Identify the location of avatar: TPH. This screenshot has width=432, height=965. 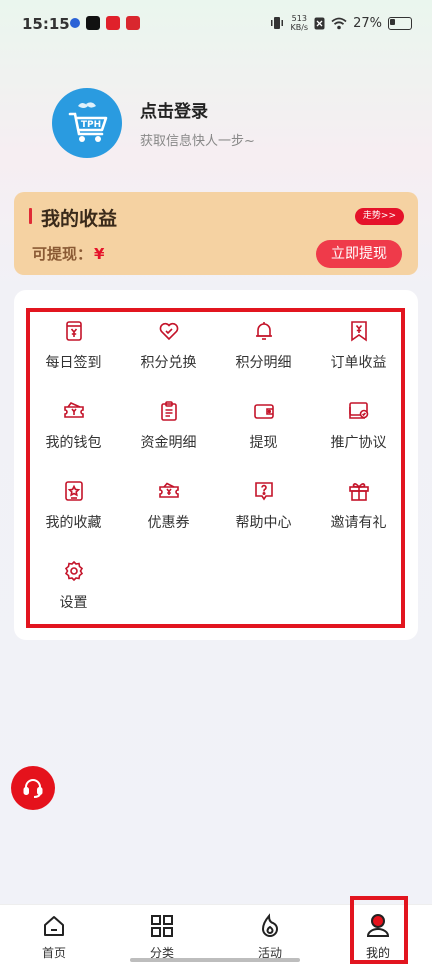
(87, 123).